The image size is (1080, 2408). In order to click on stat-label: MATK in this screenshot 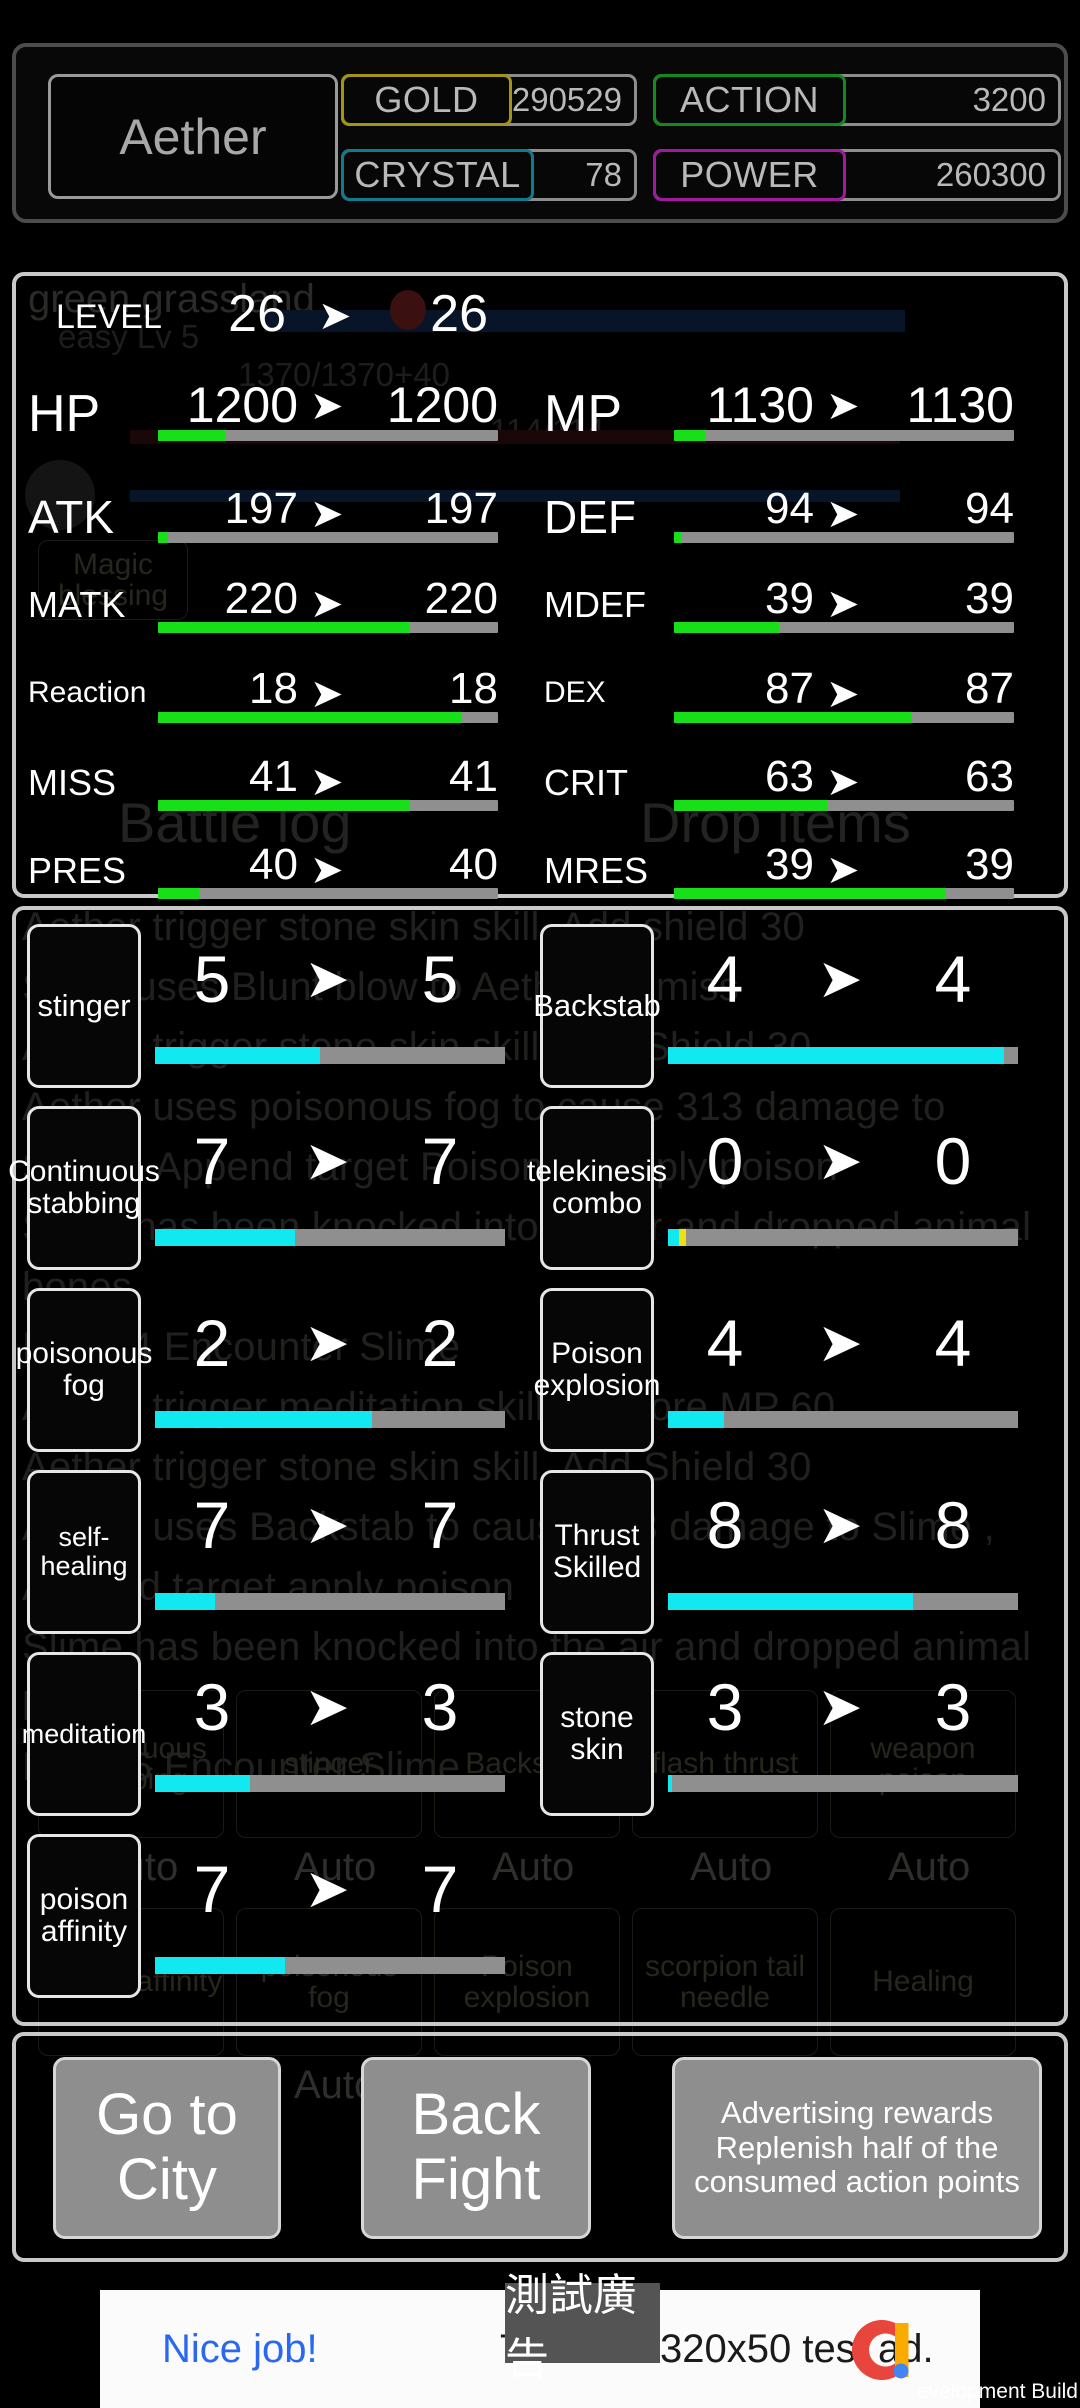, I will do `click(77, 604)`.